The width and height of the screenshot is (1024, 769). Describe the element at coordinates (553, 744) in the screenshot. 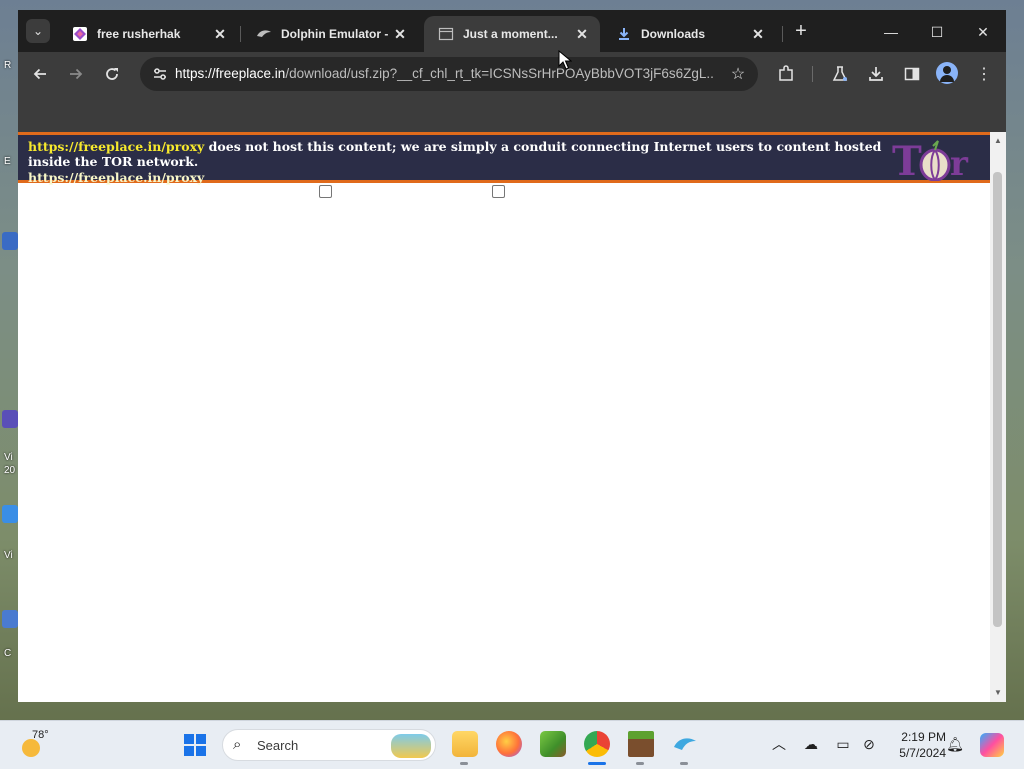

I see `minecraft-launcher-icon` at that location.